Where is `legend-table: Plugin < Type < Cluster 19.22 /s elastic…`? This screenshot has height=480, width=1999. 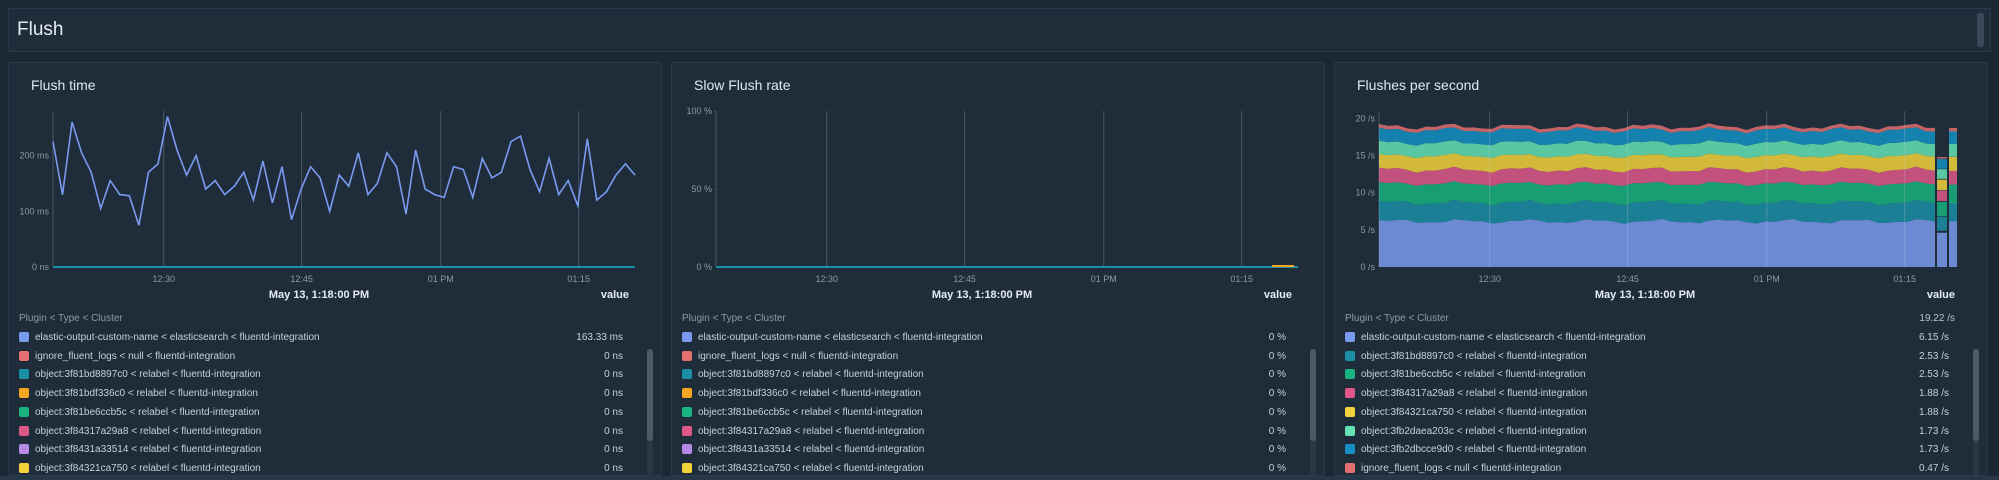 legend-table: Plugin < Type < Cluster 19.22 /s elastic… is located at coordinates (1661, 391).